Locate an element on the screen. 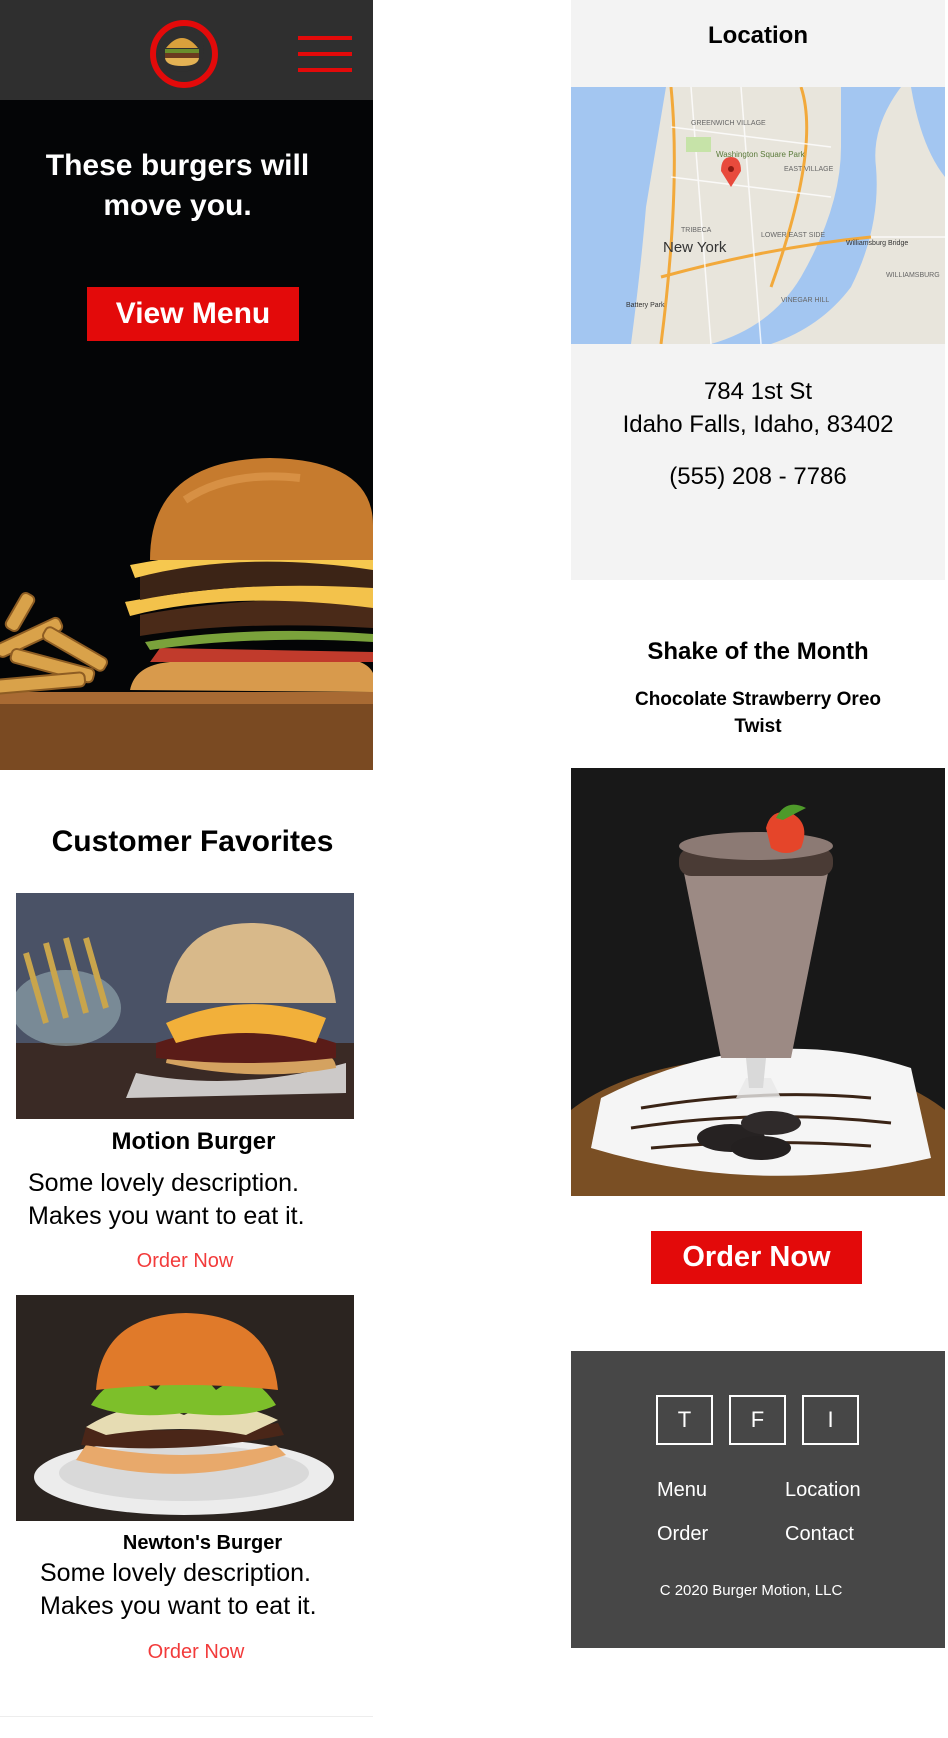 Image resolution: width=948 pixels, height=1738 pixels. hero-burger-image is located at coordinates (186, 600).